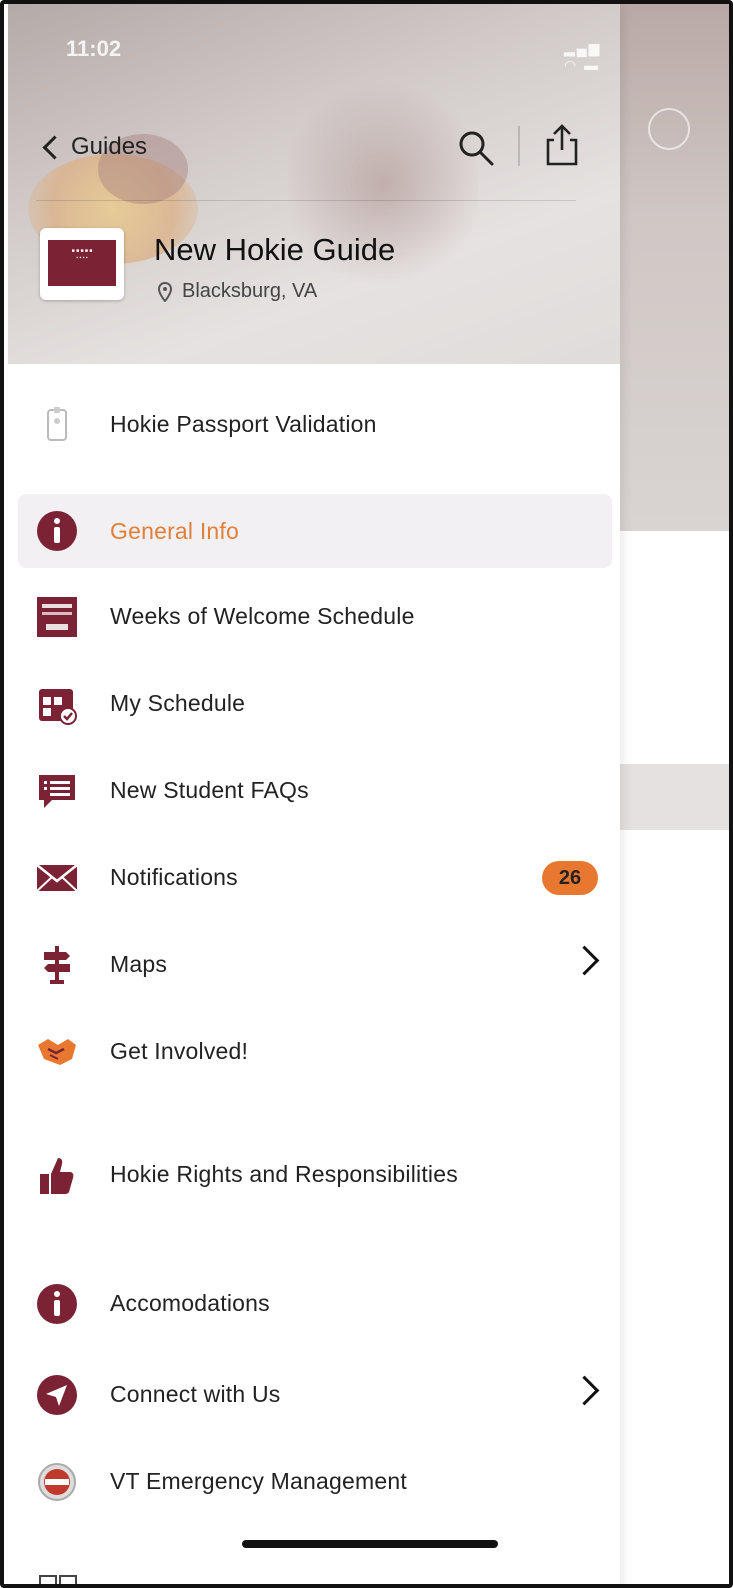 This screenshot has height=1588, width=733. I want to click on background-app, so click(674, 794).